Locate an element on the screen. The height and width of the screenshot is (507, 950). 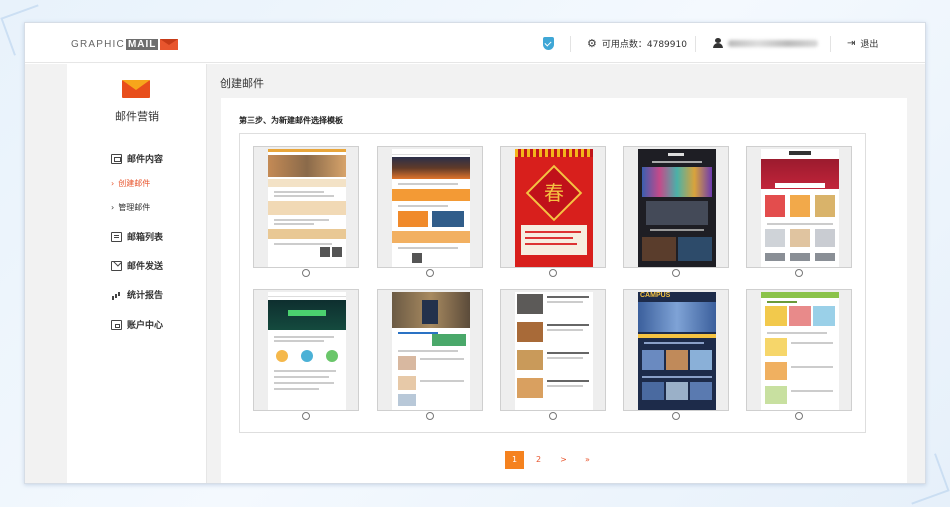
list-icon is located at coordinates (116, 236).